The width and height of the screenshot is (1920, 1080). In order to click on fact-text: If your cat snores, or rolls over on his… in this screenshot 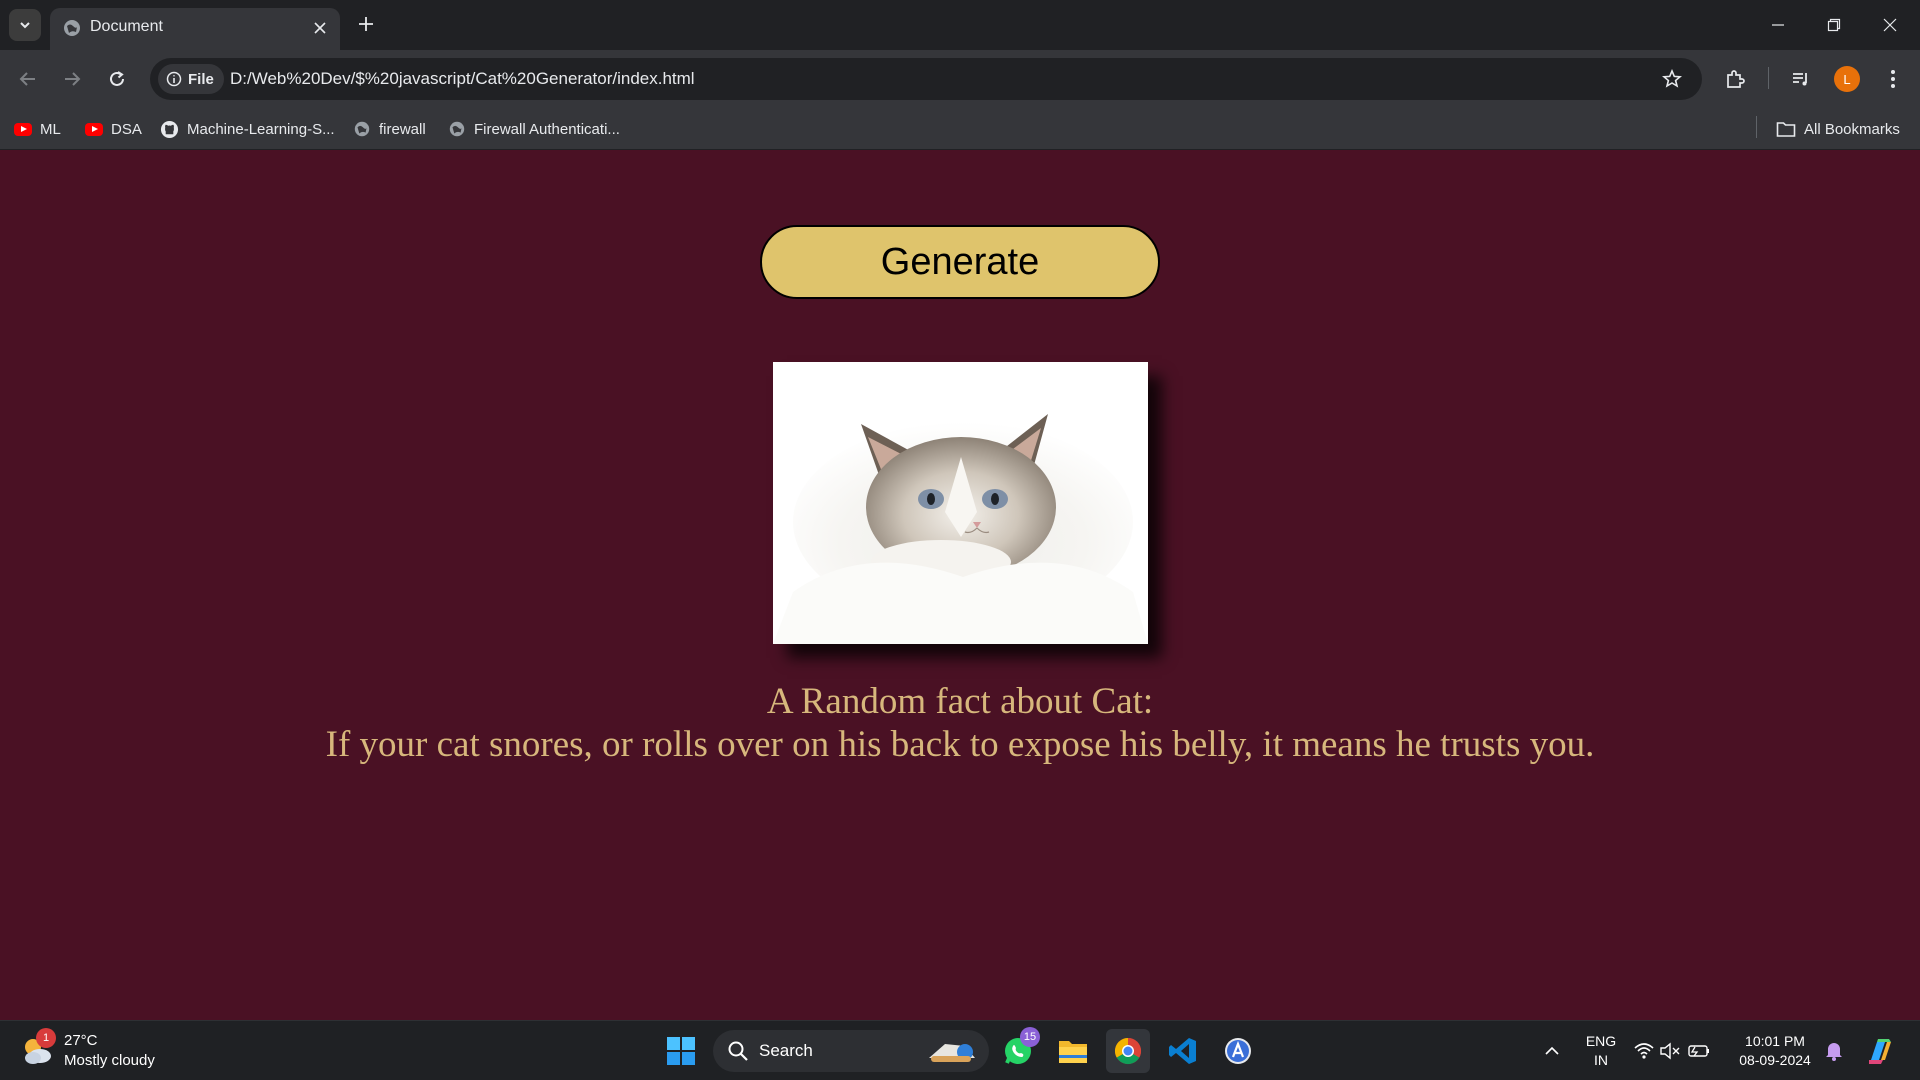, I will do `click(960, 744)`.